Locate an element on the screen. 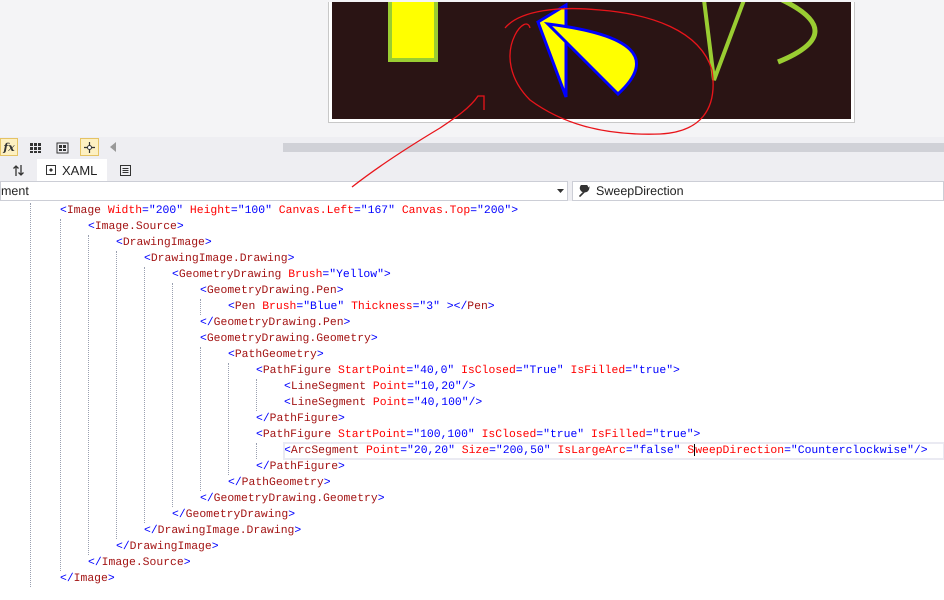  crosshair-button is located at coordinates (89, 147).